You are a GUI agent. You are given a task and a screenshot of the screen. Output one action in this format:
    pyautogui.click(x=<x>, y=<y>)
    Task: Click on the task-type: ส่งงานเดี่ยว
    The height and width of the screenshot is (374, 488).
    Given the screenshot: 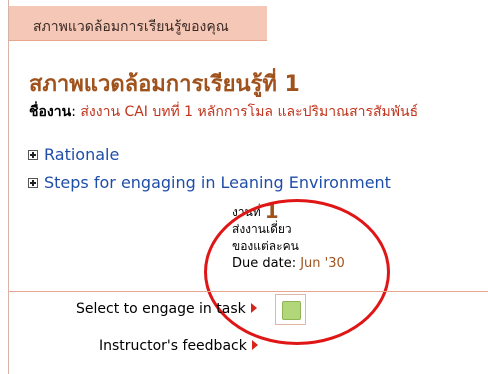 What is the action you would take?
    pyautogui.click(x=262, y=229)
    